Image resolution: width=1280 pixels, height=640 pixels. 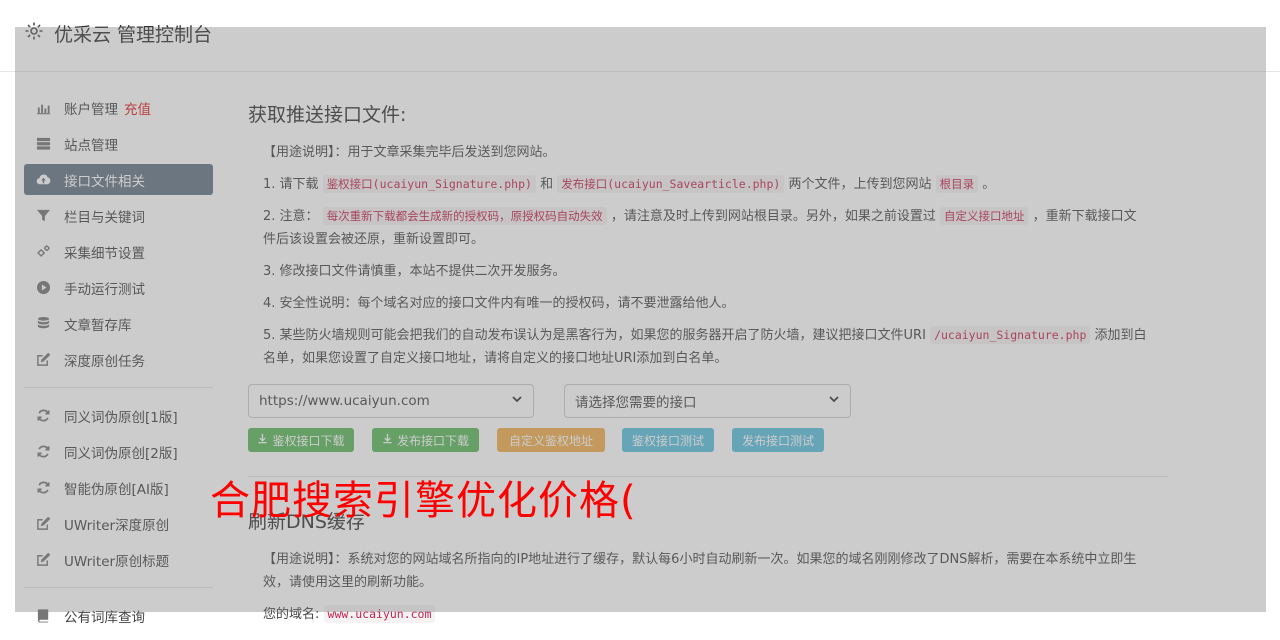 I want to click on watermark-text: 合肥搜索引擎优化价格(, so click(x=423, y=501).